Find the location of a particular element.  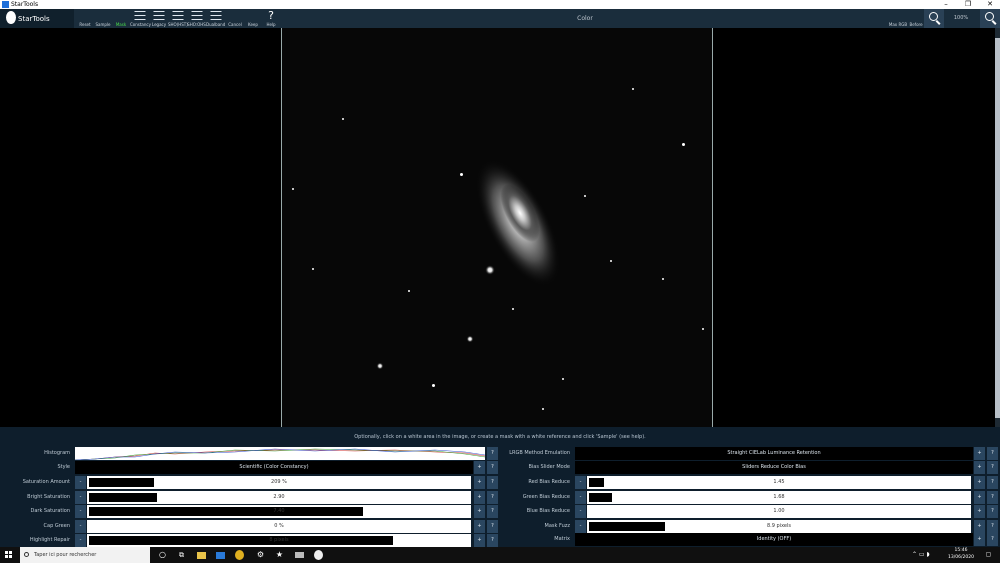

matrix-row: Matrix Identity (OFF) + ? is located at coordinates (750, 539).